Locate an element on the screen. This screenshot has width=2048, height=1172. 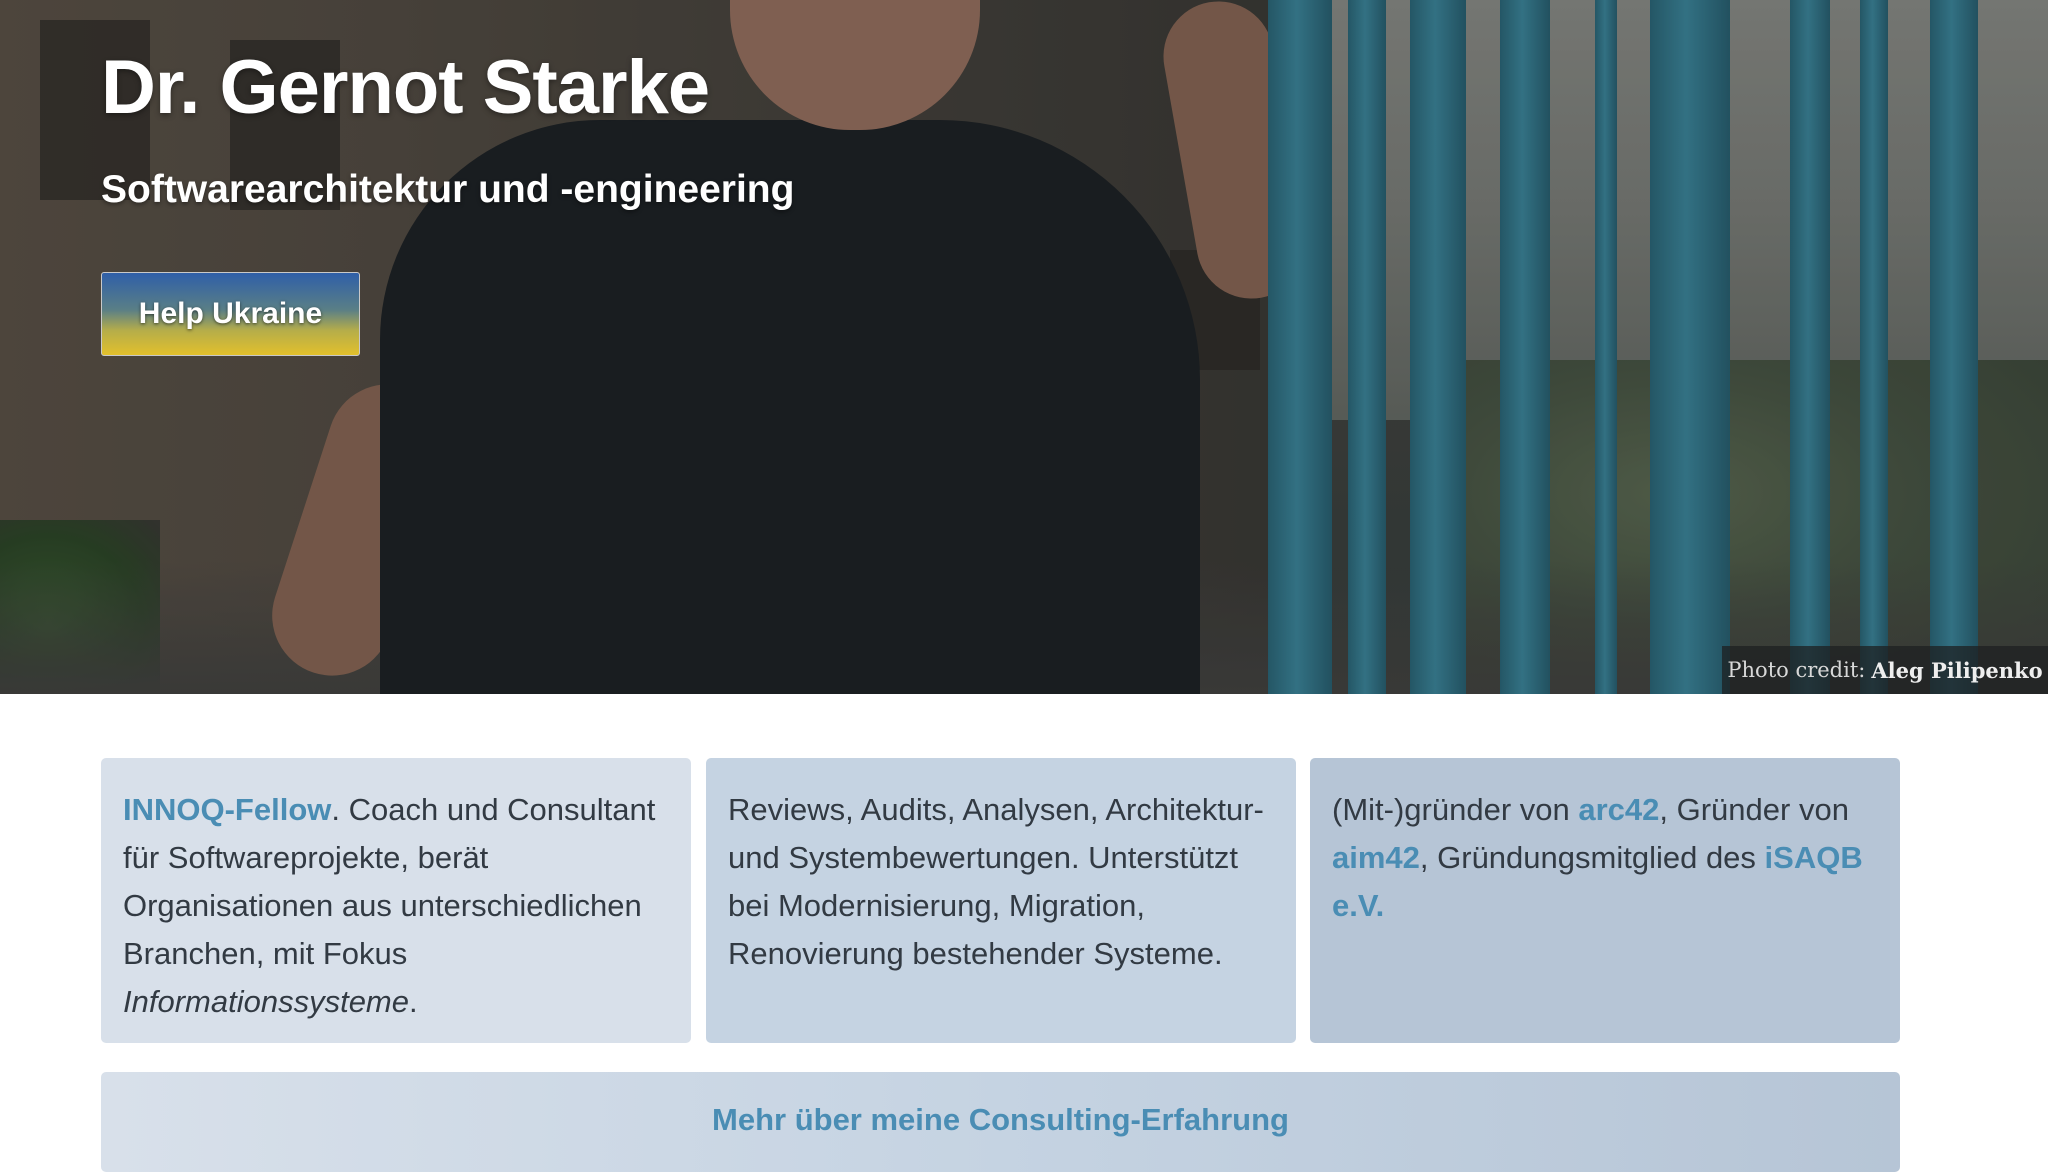
page-subtitle: Softwarearchitektur und -engineering is located at coordinates (448, 189).